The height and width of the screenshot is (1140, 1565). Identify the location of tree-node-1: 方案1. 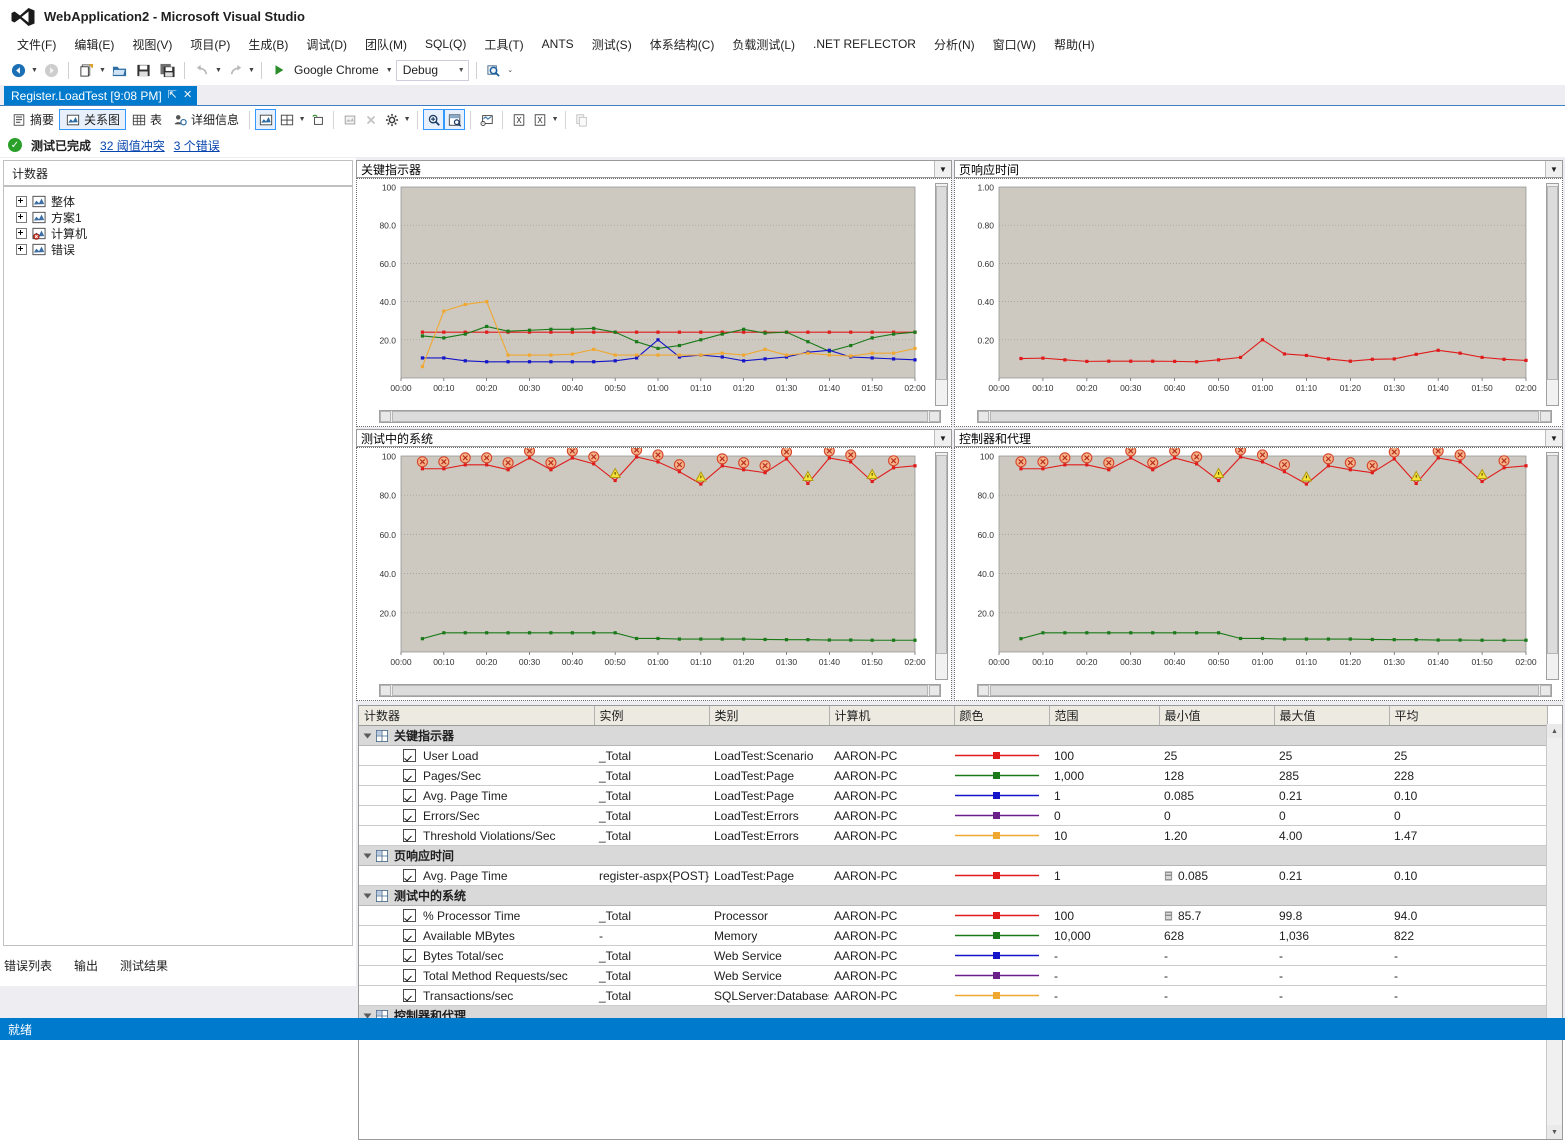
(178, 217).